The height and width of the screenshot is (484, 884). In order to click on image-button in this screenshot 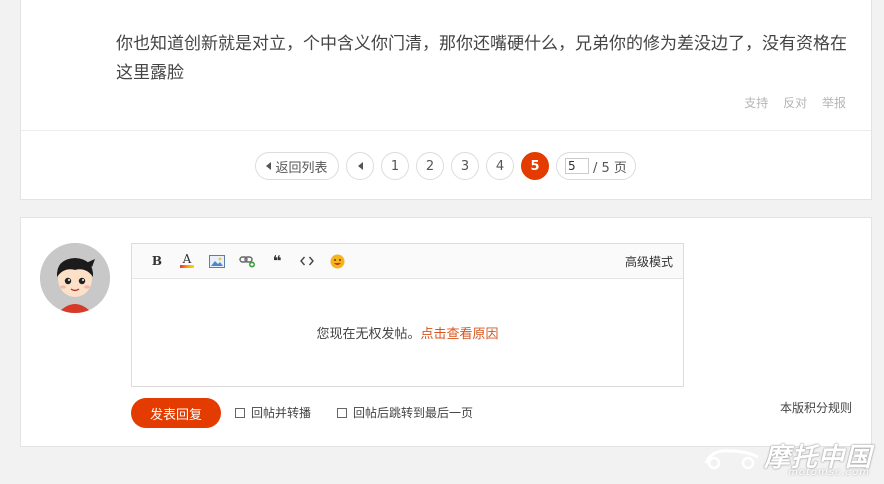, I will do `click(217, 261)`.